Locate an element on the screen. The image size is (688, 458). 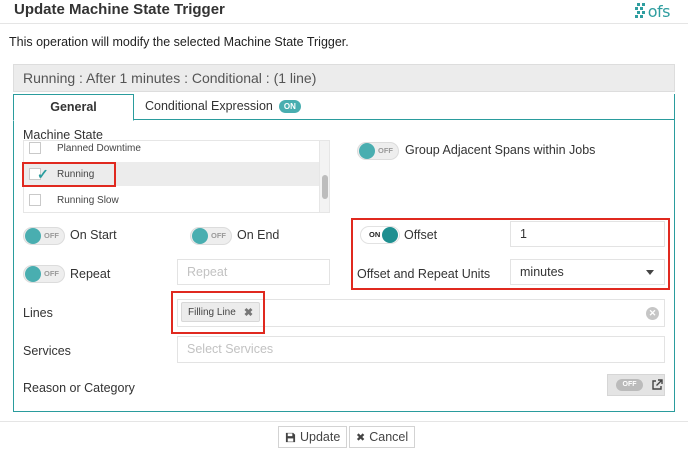
repeat-input: Repeat is located at coordinates (253, 272).